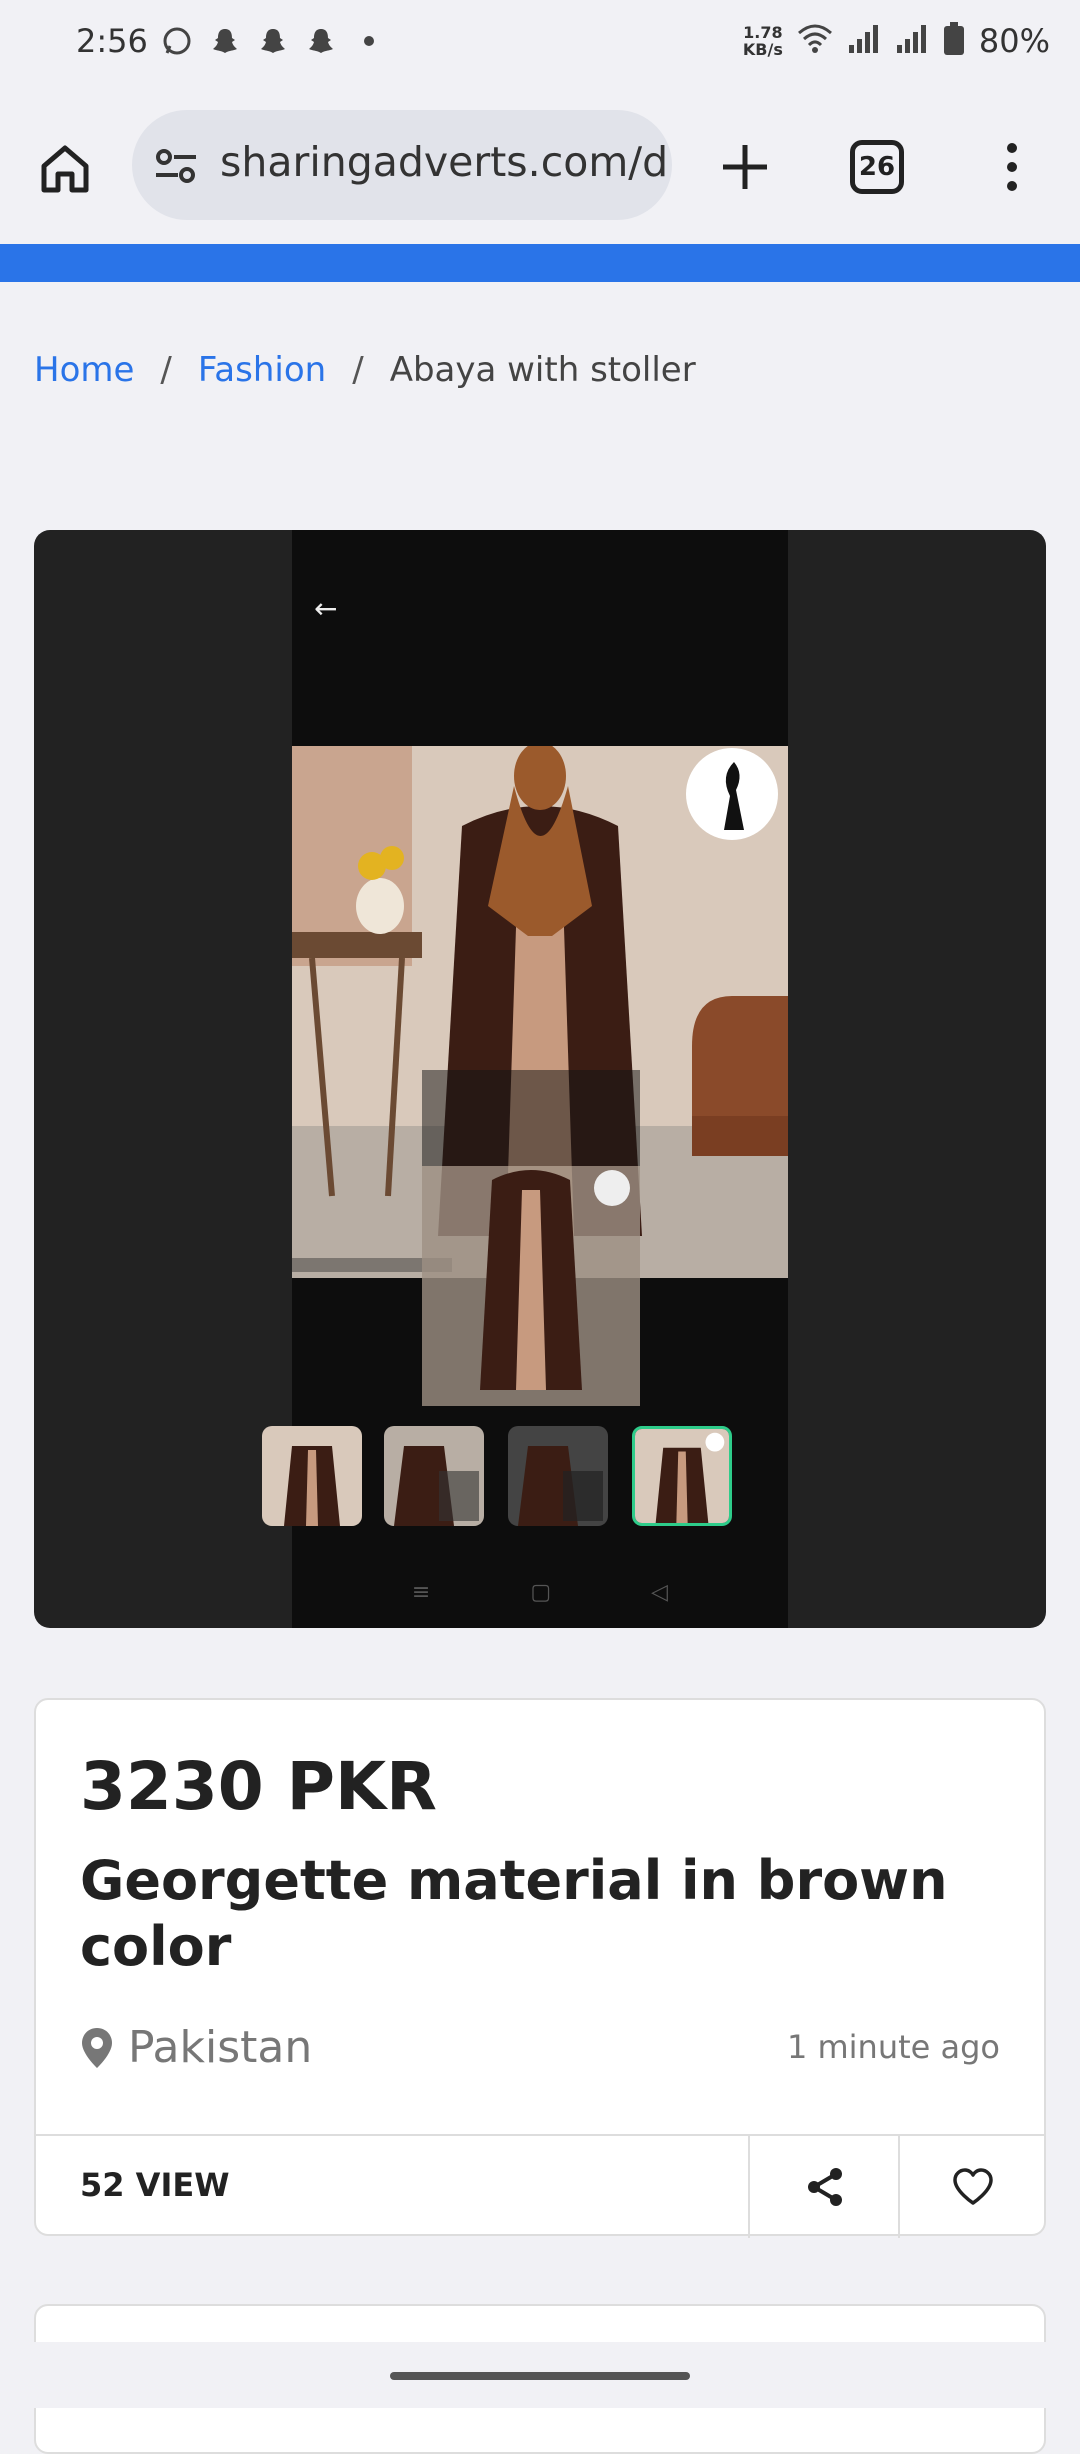  What do you see at coordinates (540, 2186) in the screenshot?
I see `listing-actions: 52 VIEW` at bounding box center [540, 2186].